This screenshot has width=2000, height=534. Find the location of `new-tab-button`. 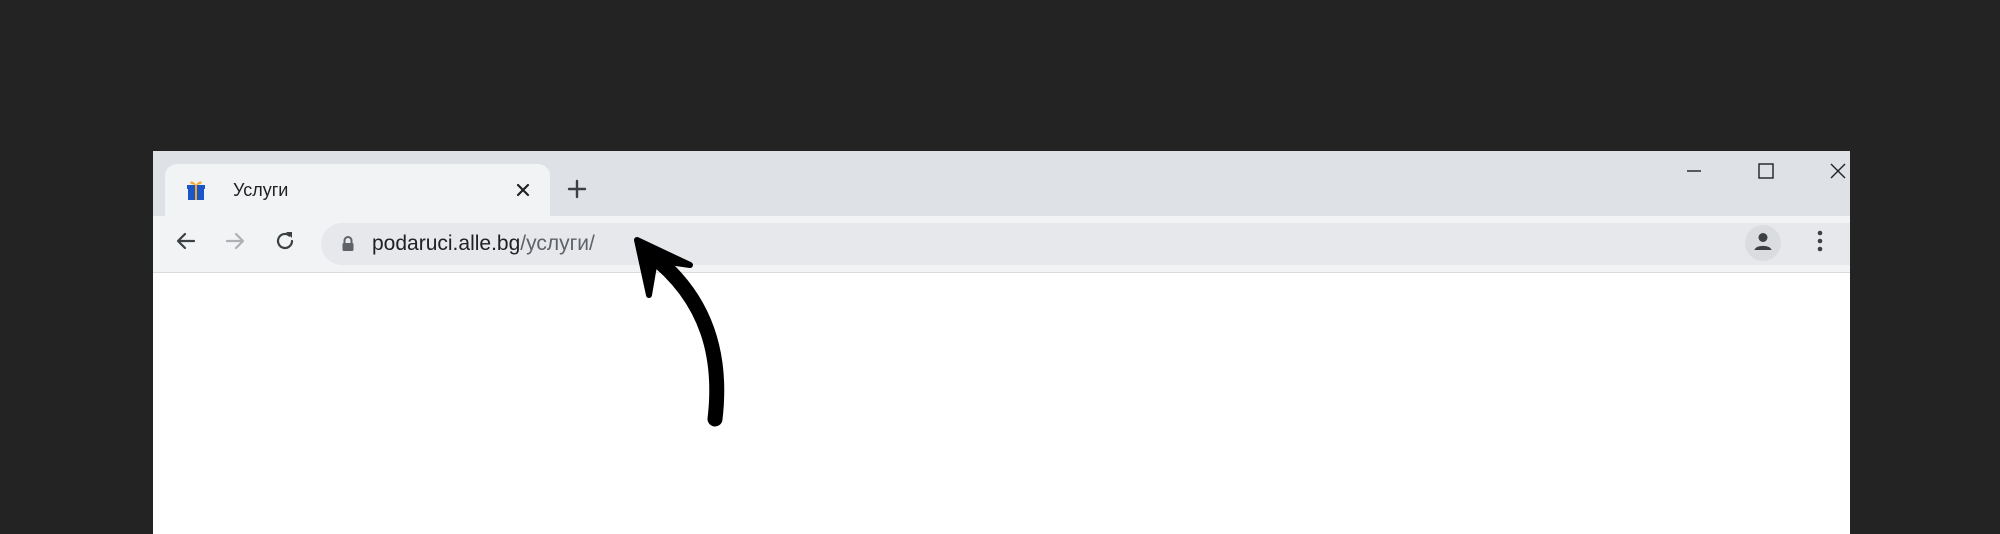

new-tab-button is located at coordinates (577, 191).